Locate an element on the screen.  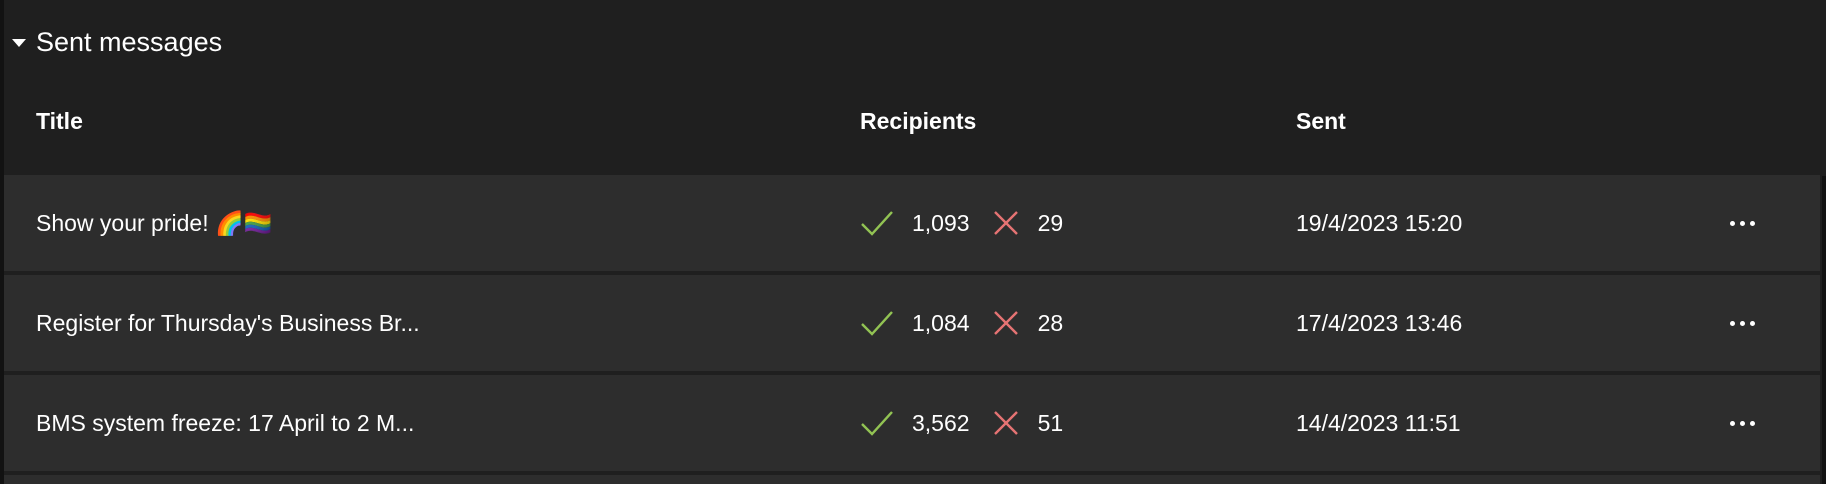
recipients-cell: 1,084 28 is located at coordinates (961, 323).